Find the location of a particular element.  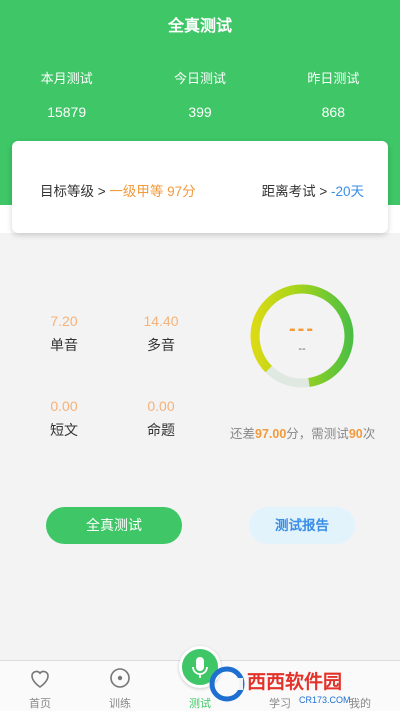

stat-label: 今日测试 is located at coordinates (199, 78).